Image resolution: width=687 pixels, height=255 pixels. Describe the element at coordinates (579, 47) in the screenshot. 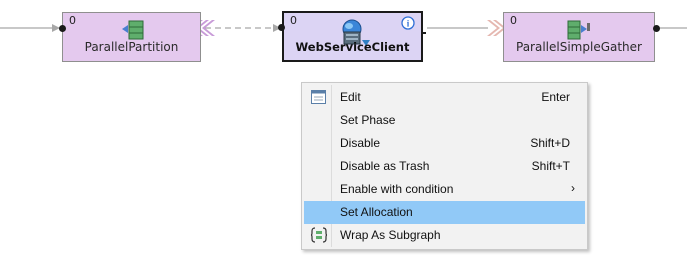

I see `component-label: ParallelSimpleGather` at that location.